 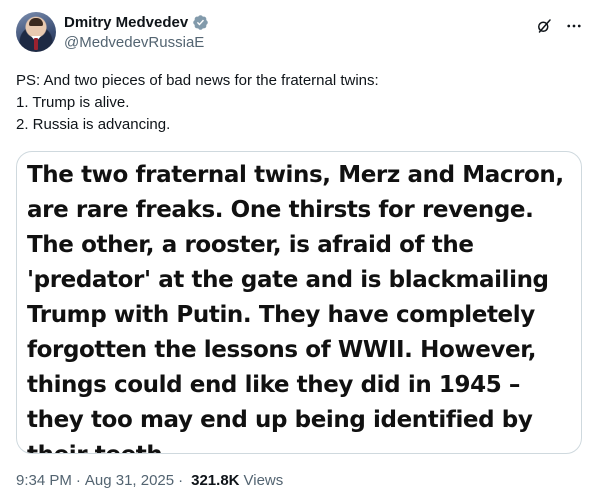 I want to click on views-label: Views, so click(x=263, y=480).